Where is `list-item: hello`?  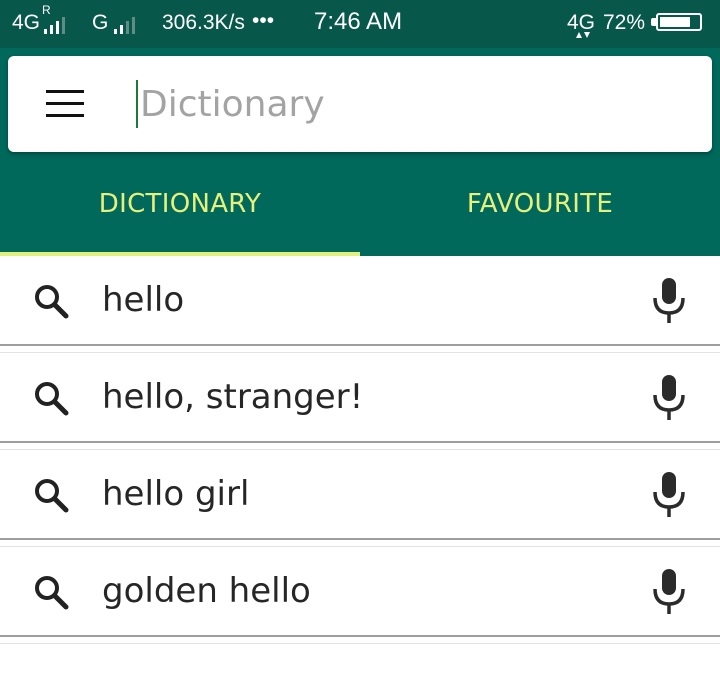
list-item: hello is located at coordinates (360, 301).